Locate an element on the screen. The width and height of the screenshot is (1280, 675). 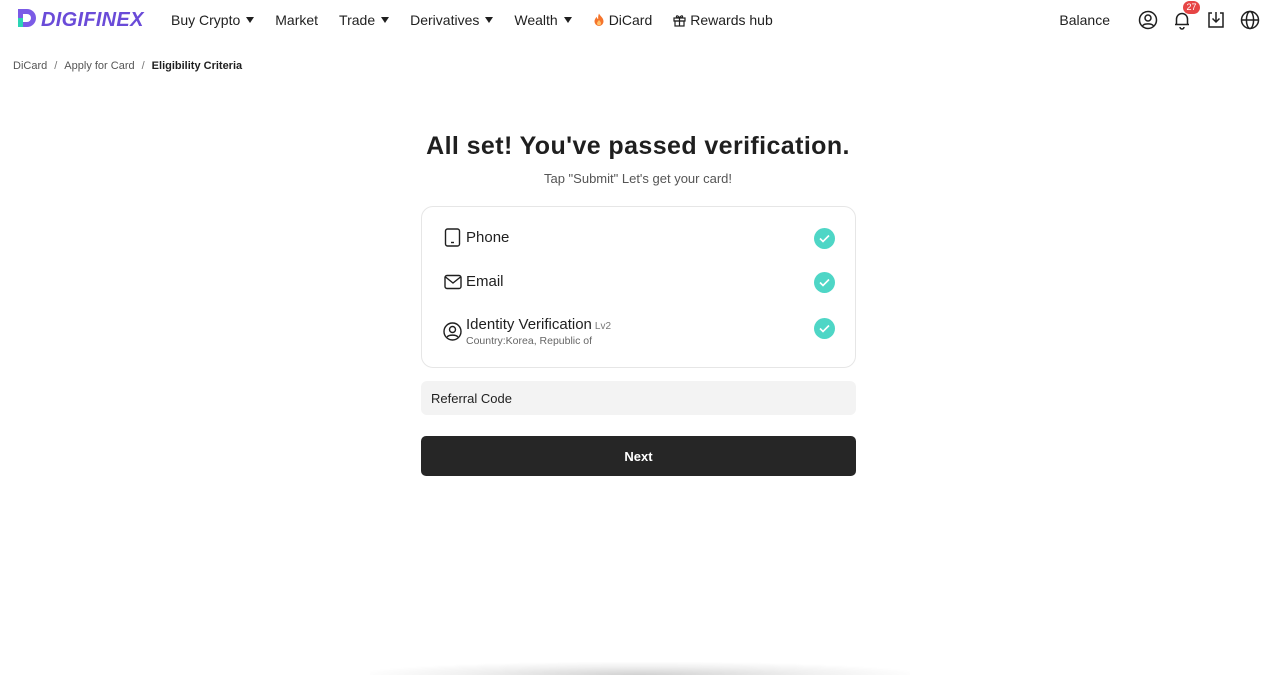
nav-dicard: DiCard is located at coordinates (623, 20).